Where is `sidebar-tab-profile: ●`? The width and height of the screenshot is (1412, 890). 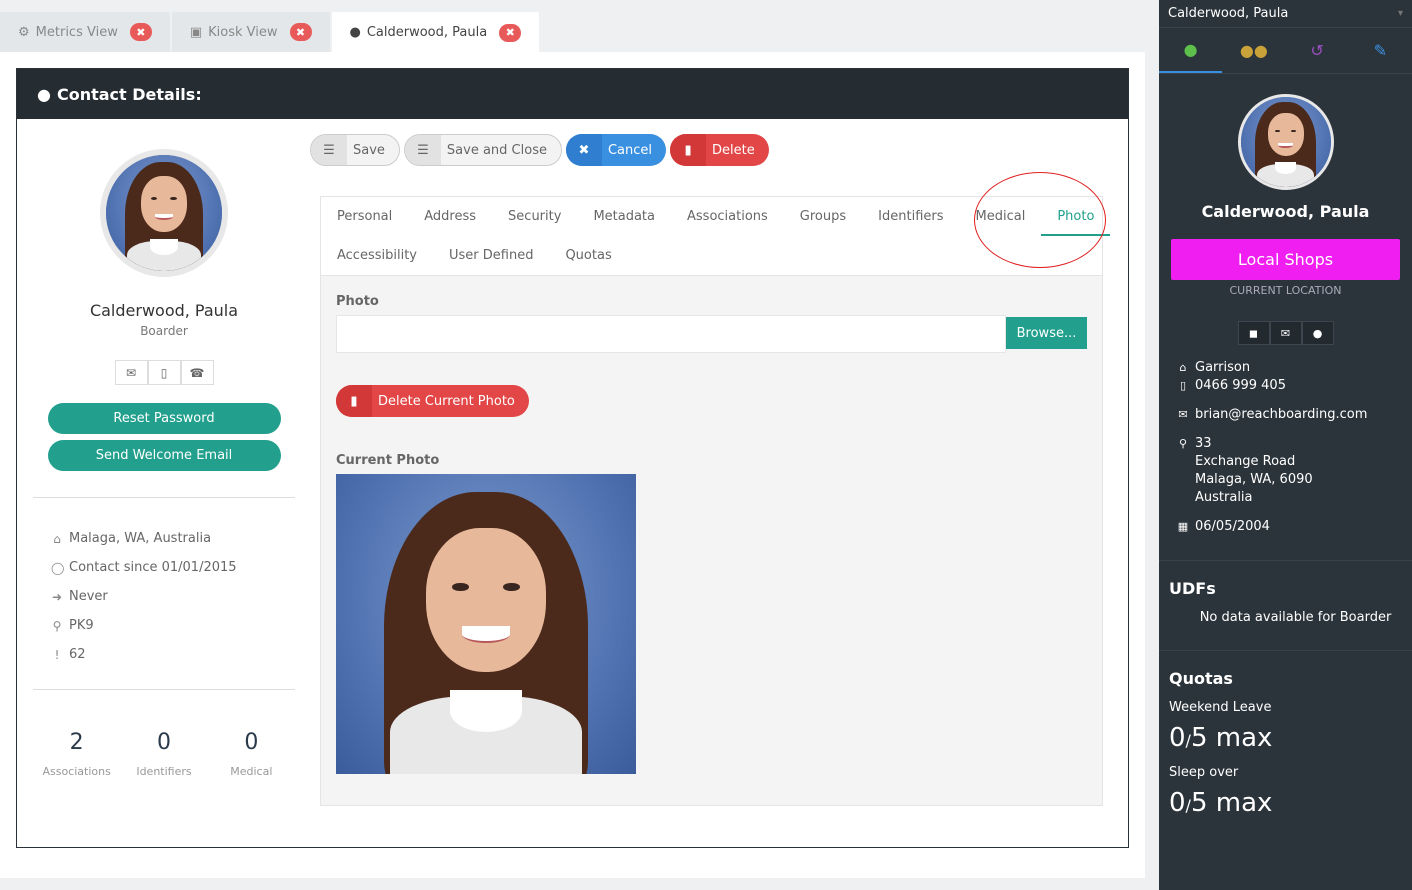
sidebar-tab-profile: ● is located at coordinates (1191, 50).